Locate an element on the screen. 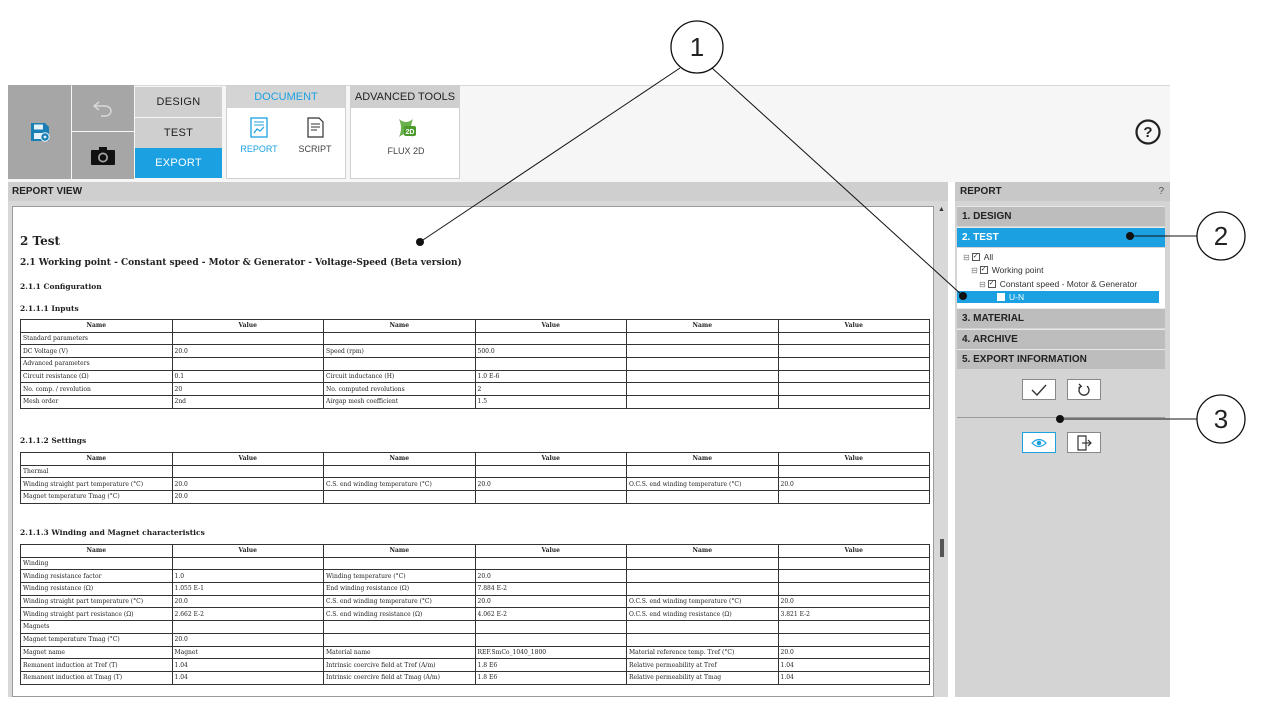 This screenshot has width=1275, height=710. callout-number: 1 is located at coordinates (697, 46).